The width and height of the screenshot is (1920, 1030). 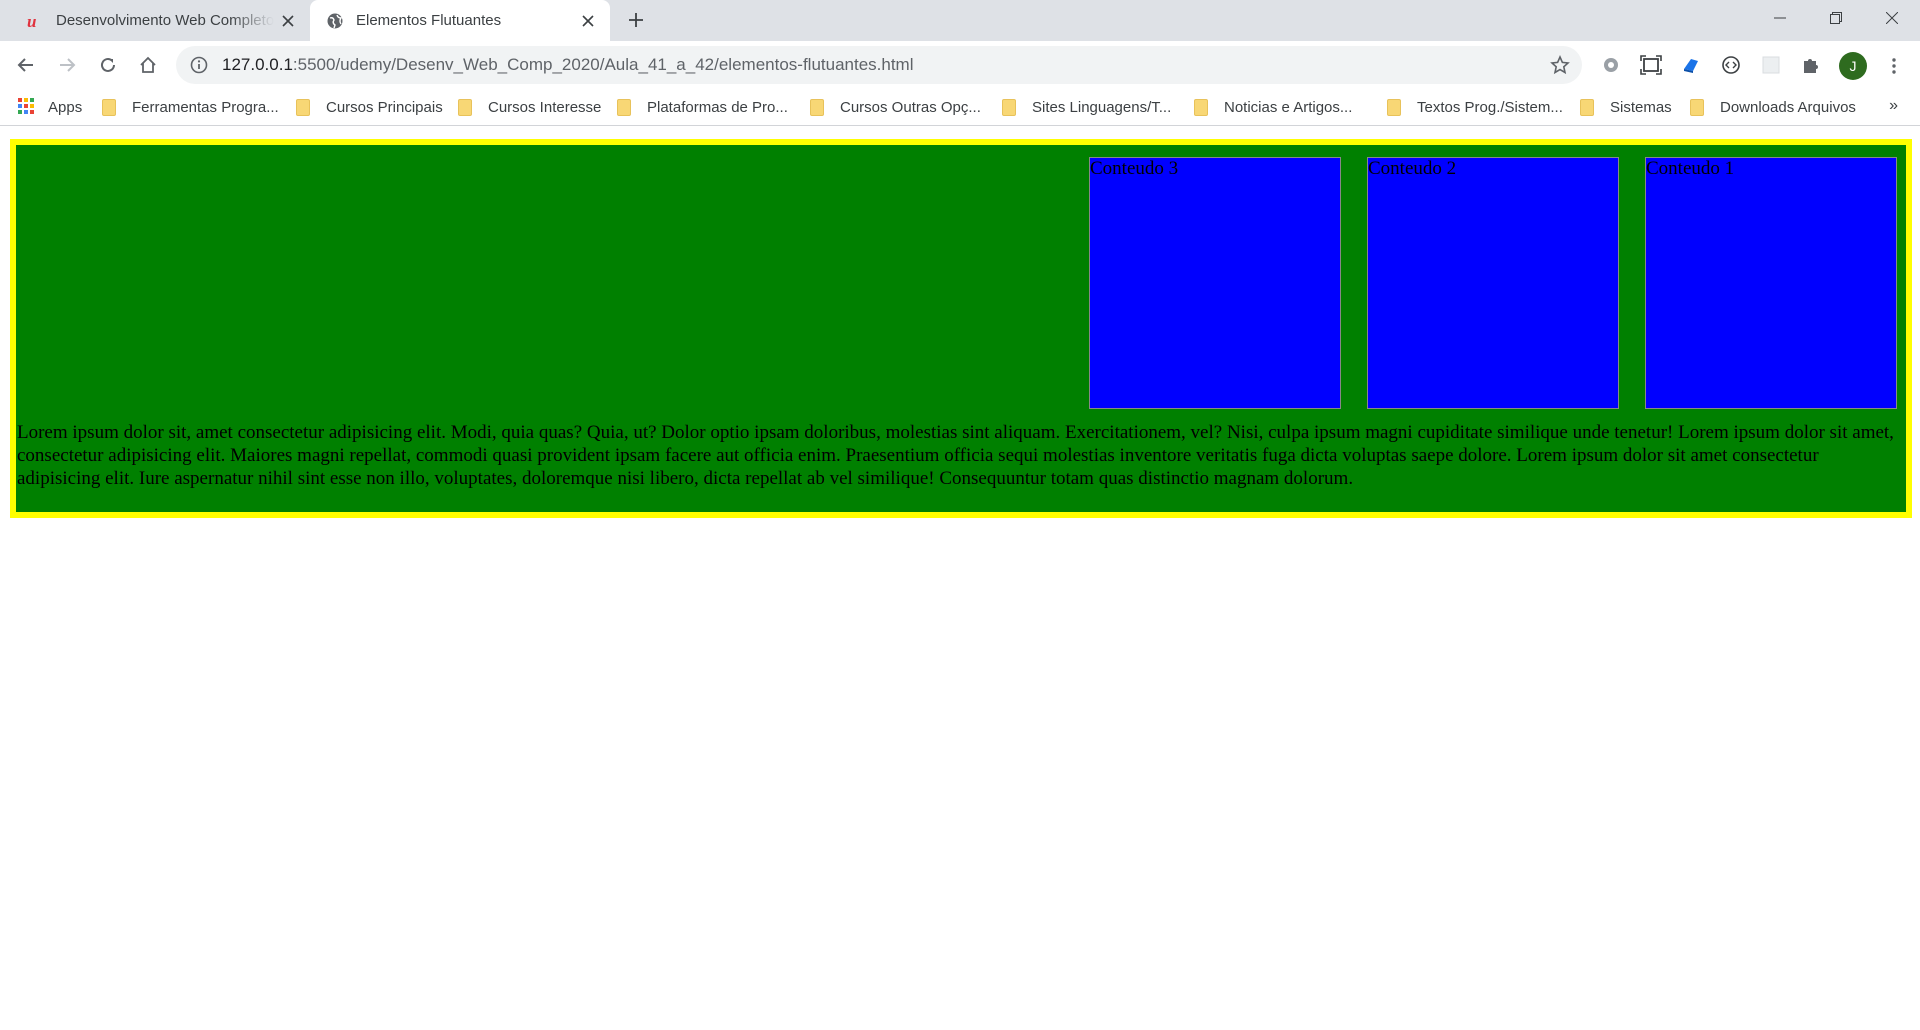 I want to click on bookmark-folder: Sistemas, so click(x=1626, y=107).